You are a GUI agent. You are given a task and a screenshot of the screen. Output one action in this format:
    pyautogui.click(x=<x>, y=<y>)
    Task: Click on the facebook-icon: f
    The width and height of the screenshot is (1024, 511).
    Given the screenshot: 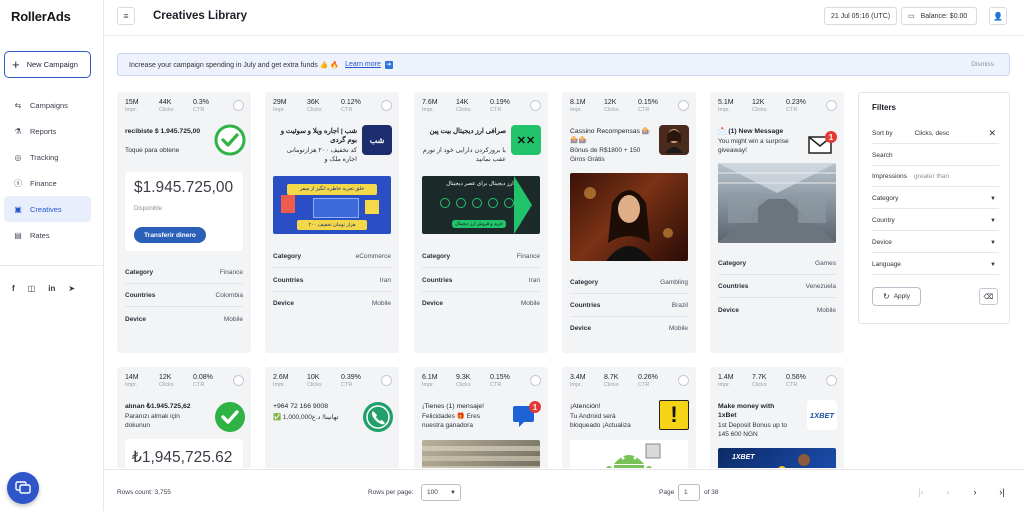 What is the action you would take?
    pyautogui.click(x=13, y=288)
    